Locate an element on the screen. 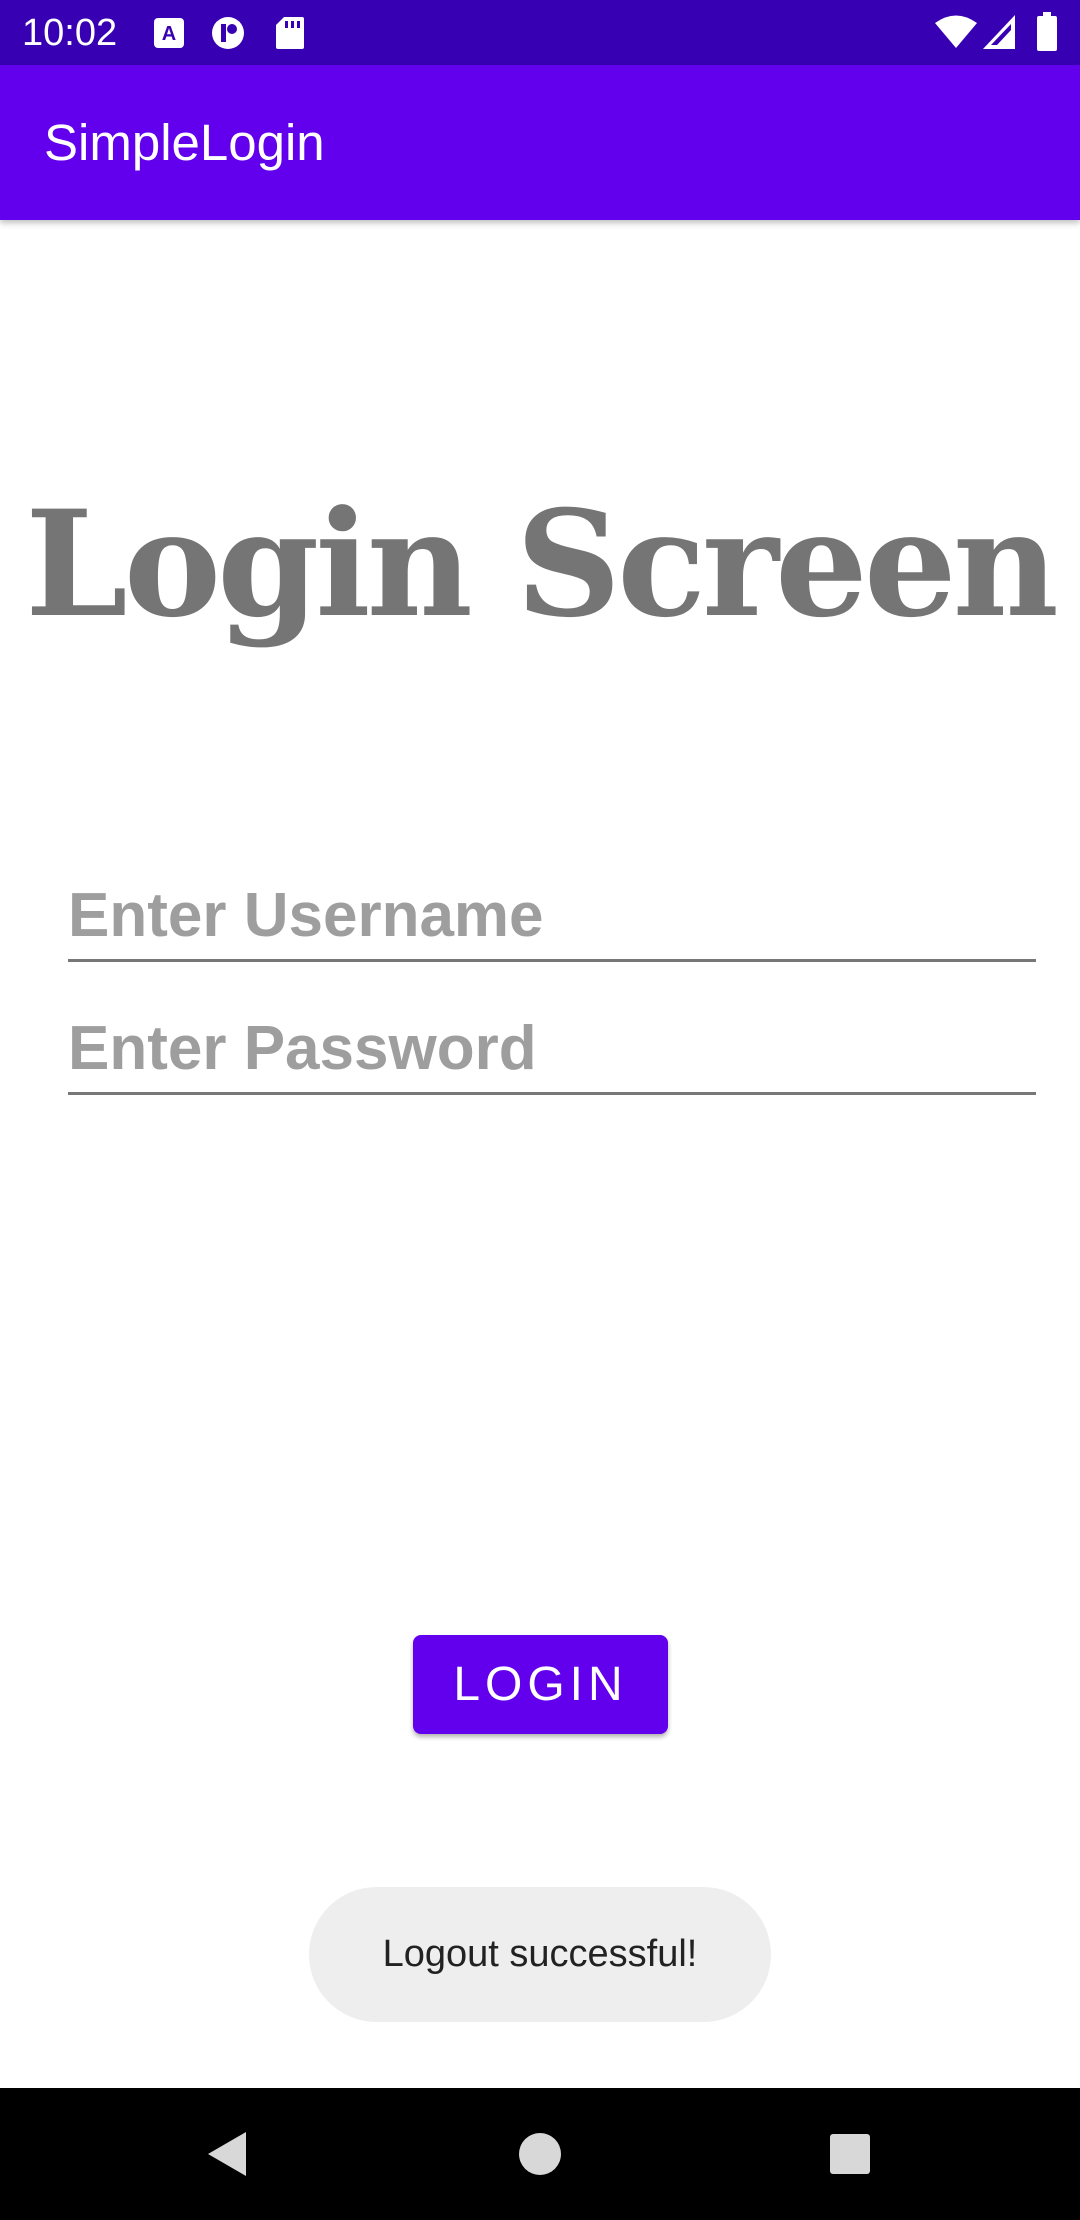 The height and width of the screenshot is (2220, 1080). battery-icon is located at coordinates (1047, 32).